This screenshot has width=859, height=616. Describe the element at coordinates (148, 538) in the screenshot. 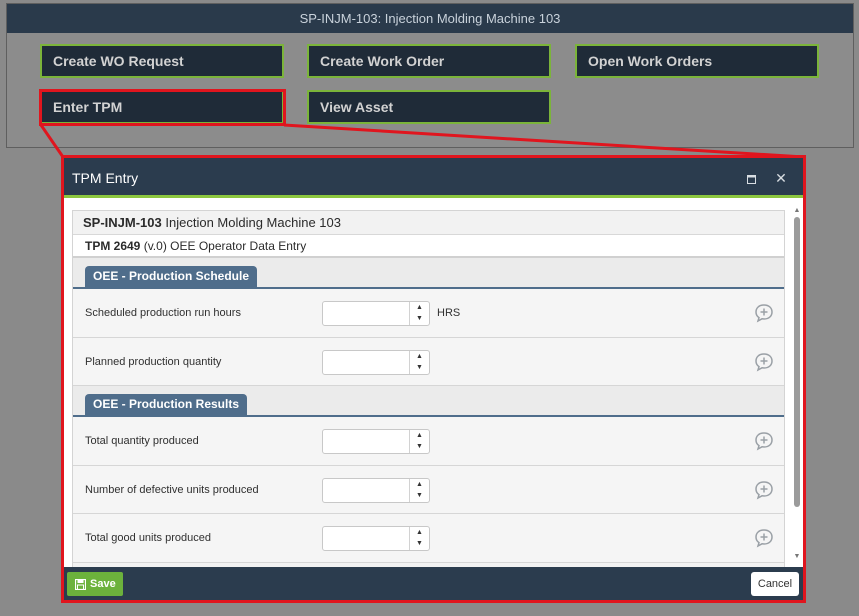

I see `row-label: Total good units produced` at that location.